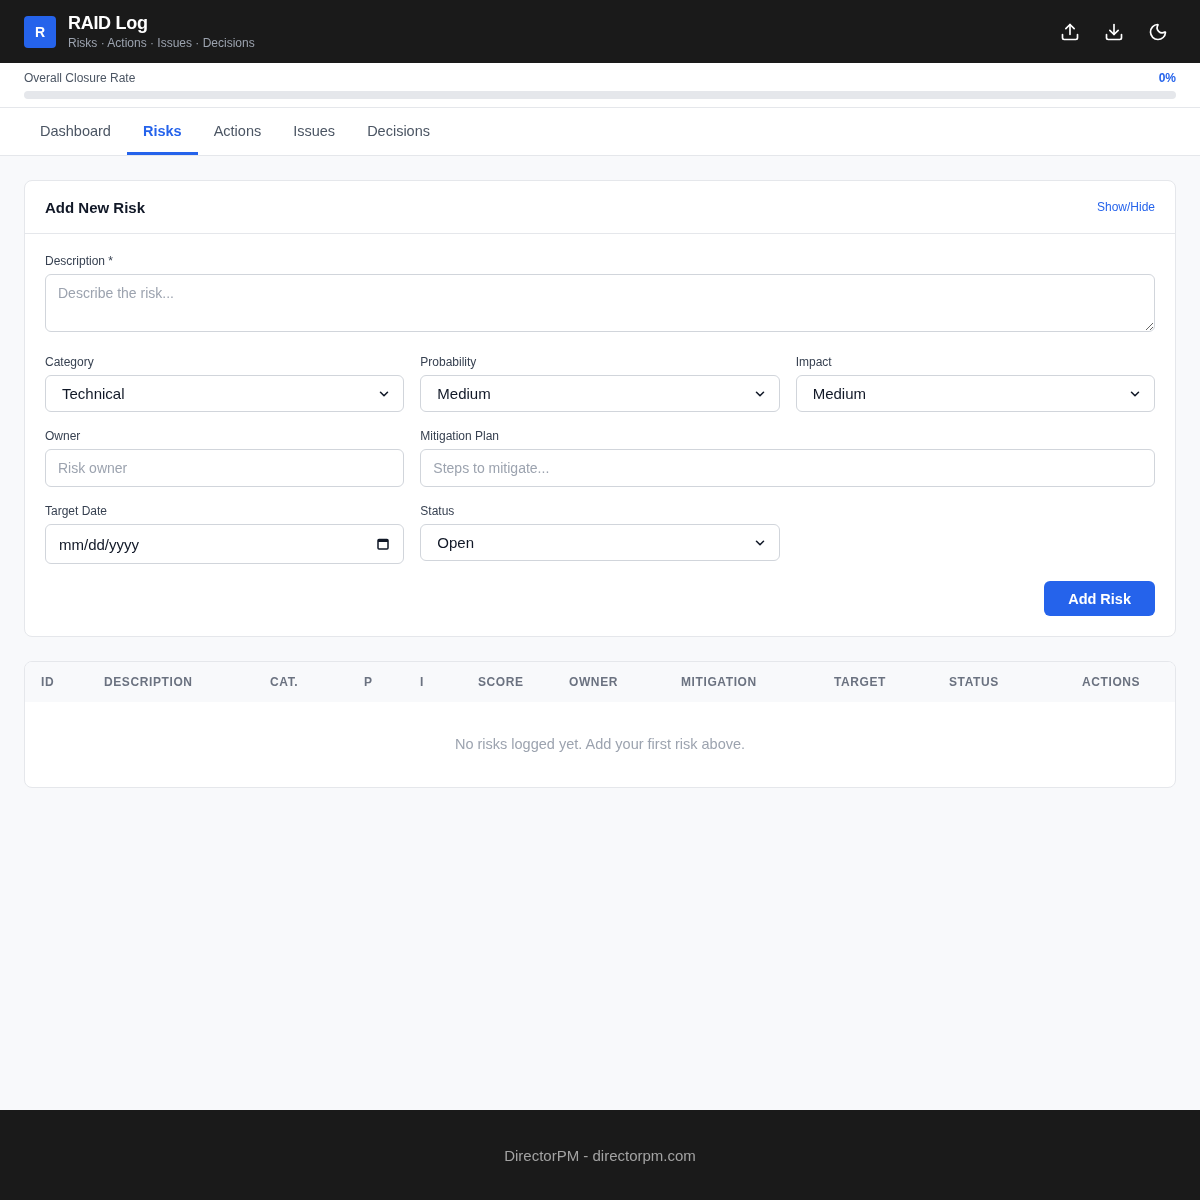 The image size is (1200, 1200). What do you see at coordinates (161, 43) in the screenshot?
I see `app-subtitle: Risks · Actions · Issues · Decisions` at bounding box center [161, 43].